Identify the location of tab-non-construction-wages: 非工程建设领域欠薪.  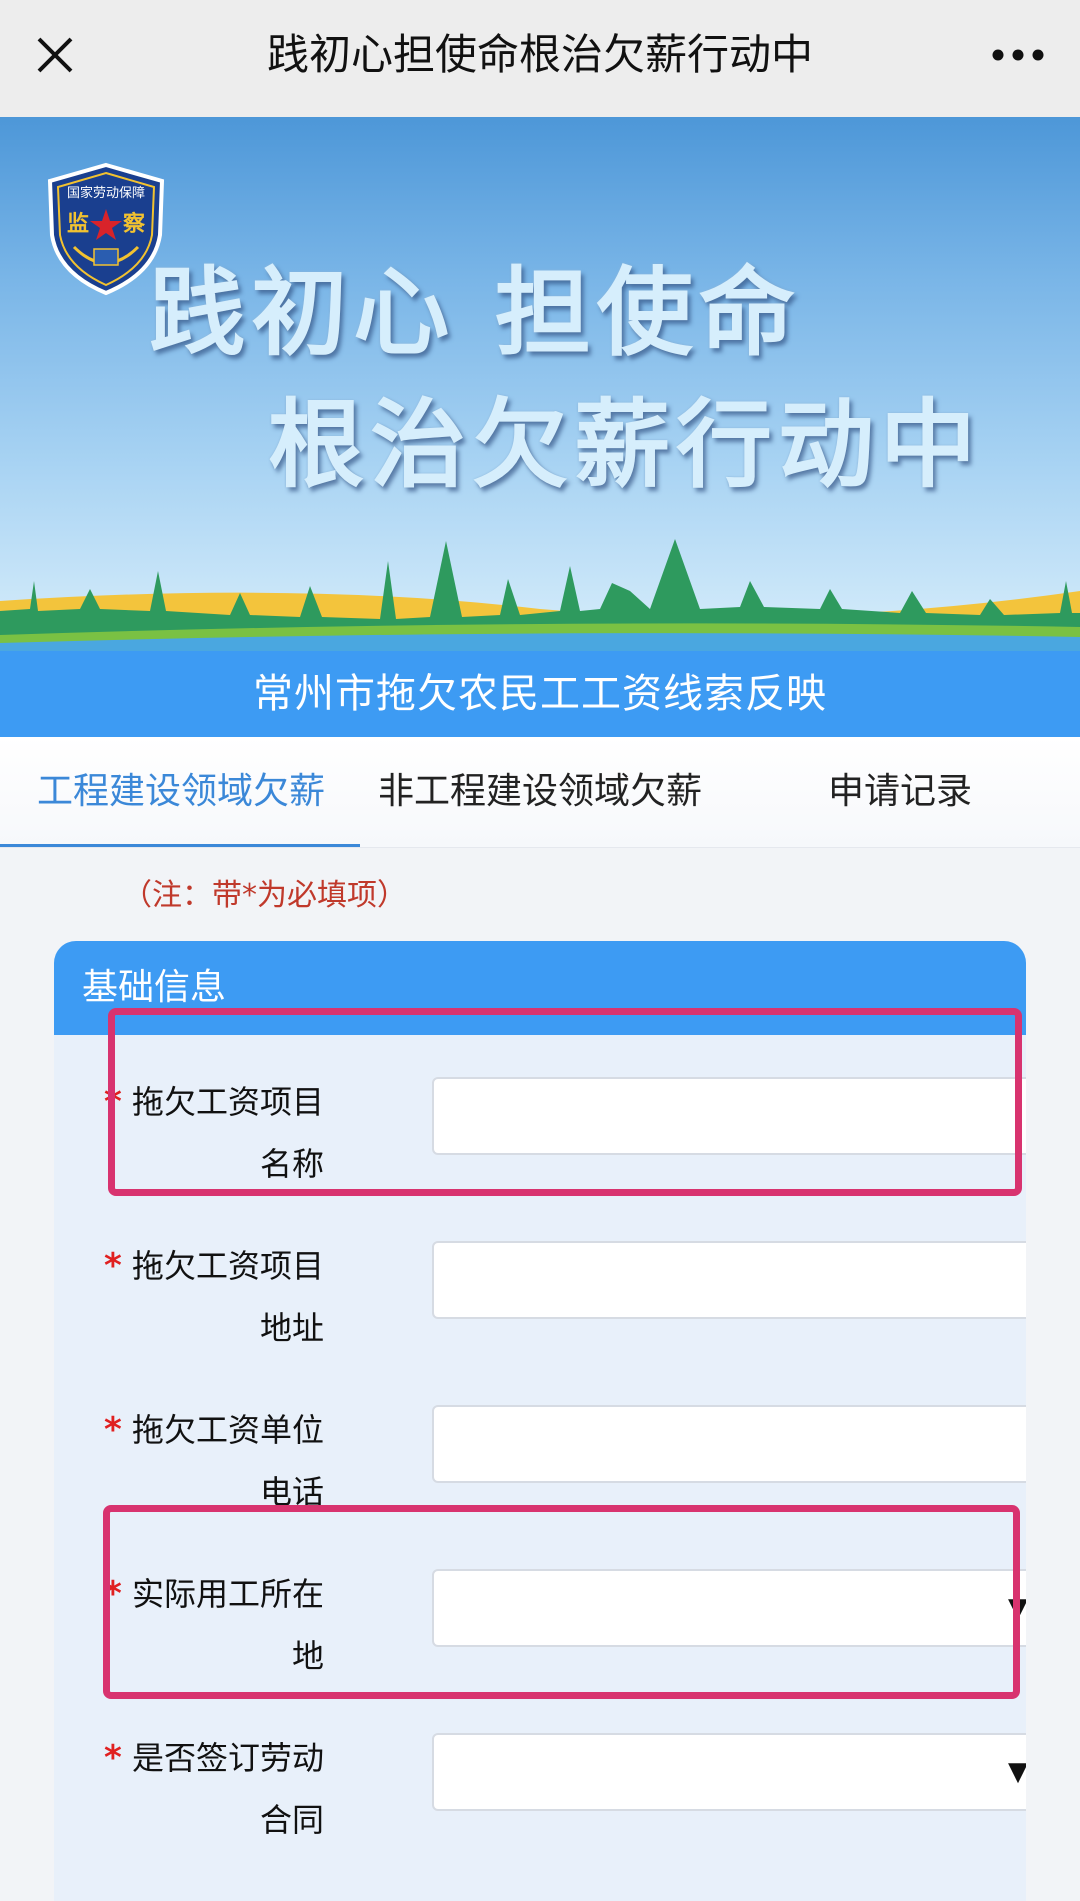
(540, 792).